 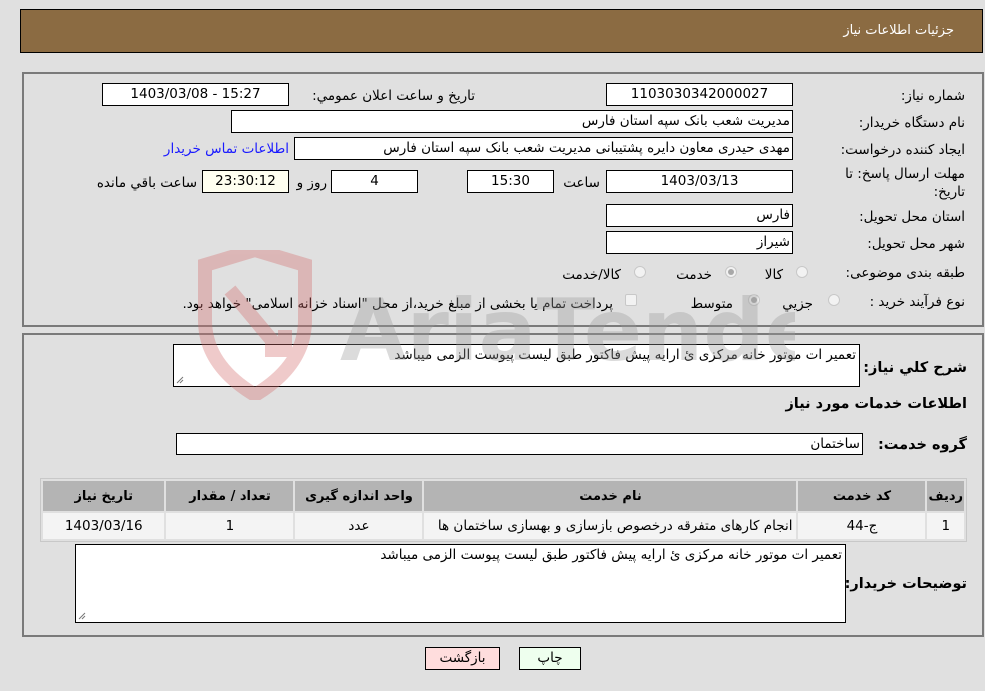 What do you see at coordinates (519, 444) in the screenshot?
I see `service-group-field: ساختمان` at bounding box center [519, 444].